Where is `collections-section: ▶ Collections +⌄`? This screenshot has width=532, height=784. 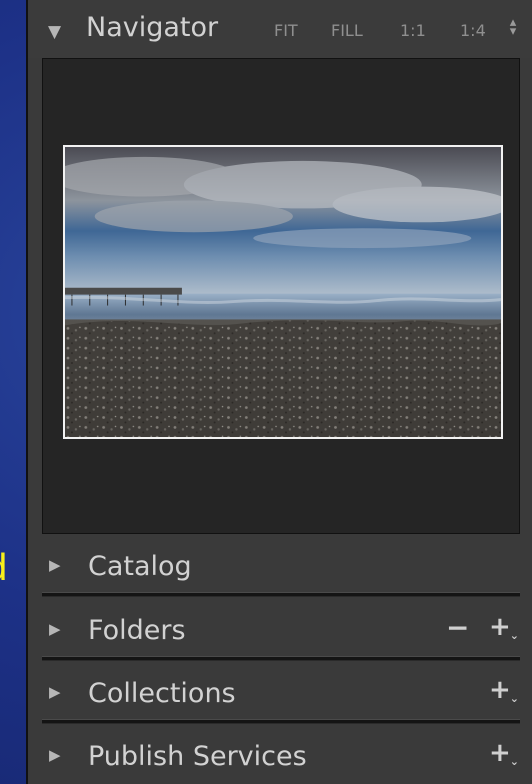 collections-section: ▶ Collections +⌄ is located at coordinates (280, 693).